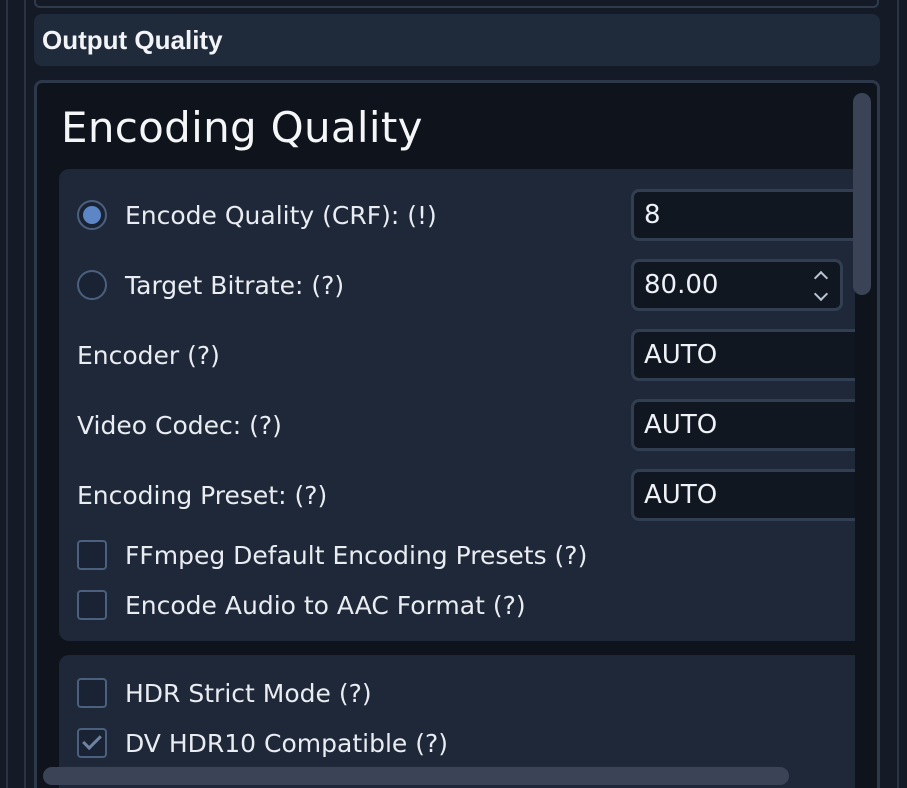 The image size is (907, 788). I want to click on previous-section-edge, so click(456, 4).